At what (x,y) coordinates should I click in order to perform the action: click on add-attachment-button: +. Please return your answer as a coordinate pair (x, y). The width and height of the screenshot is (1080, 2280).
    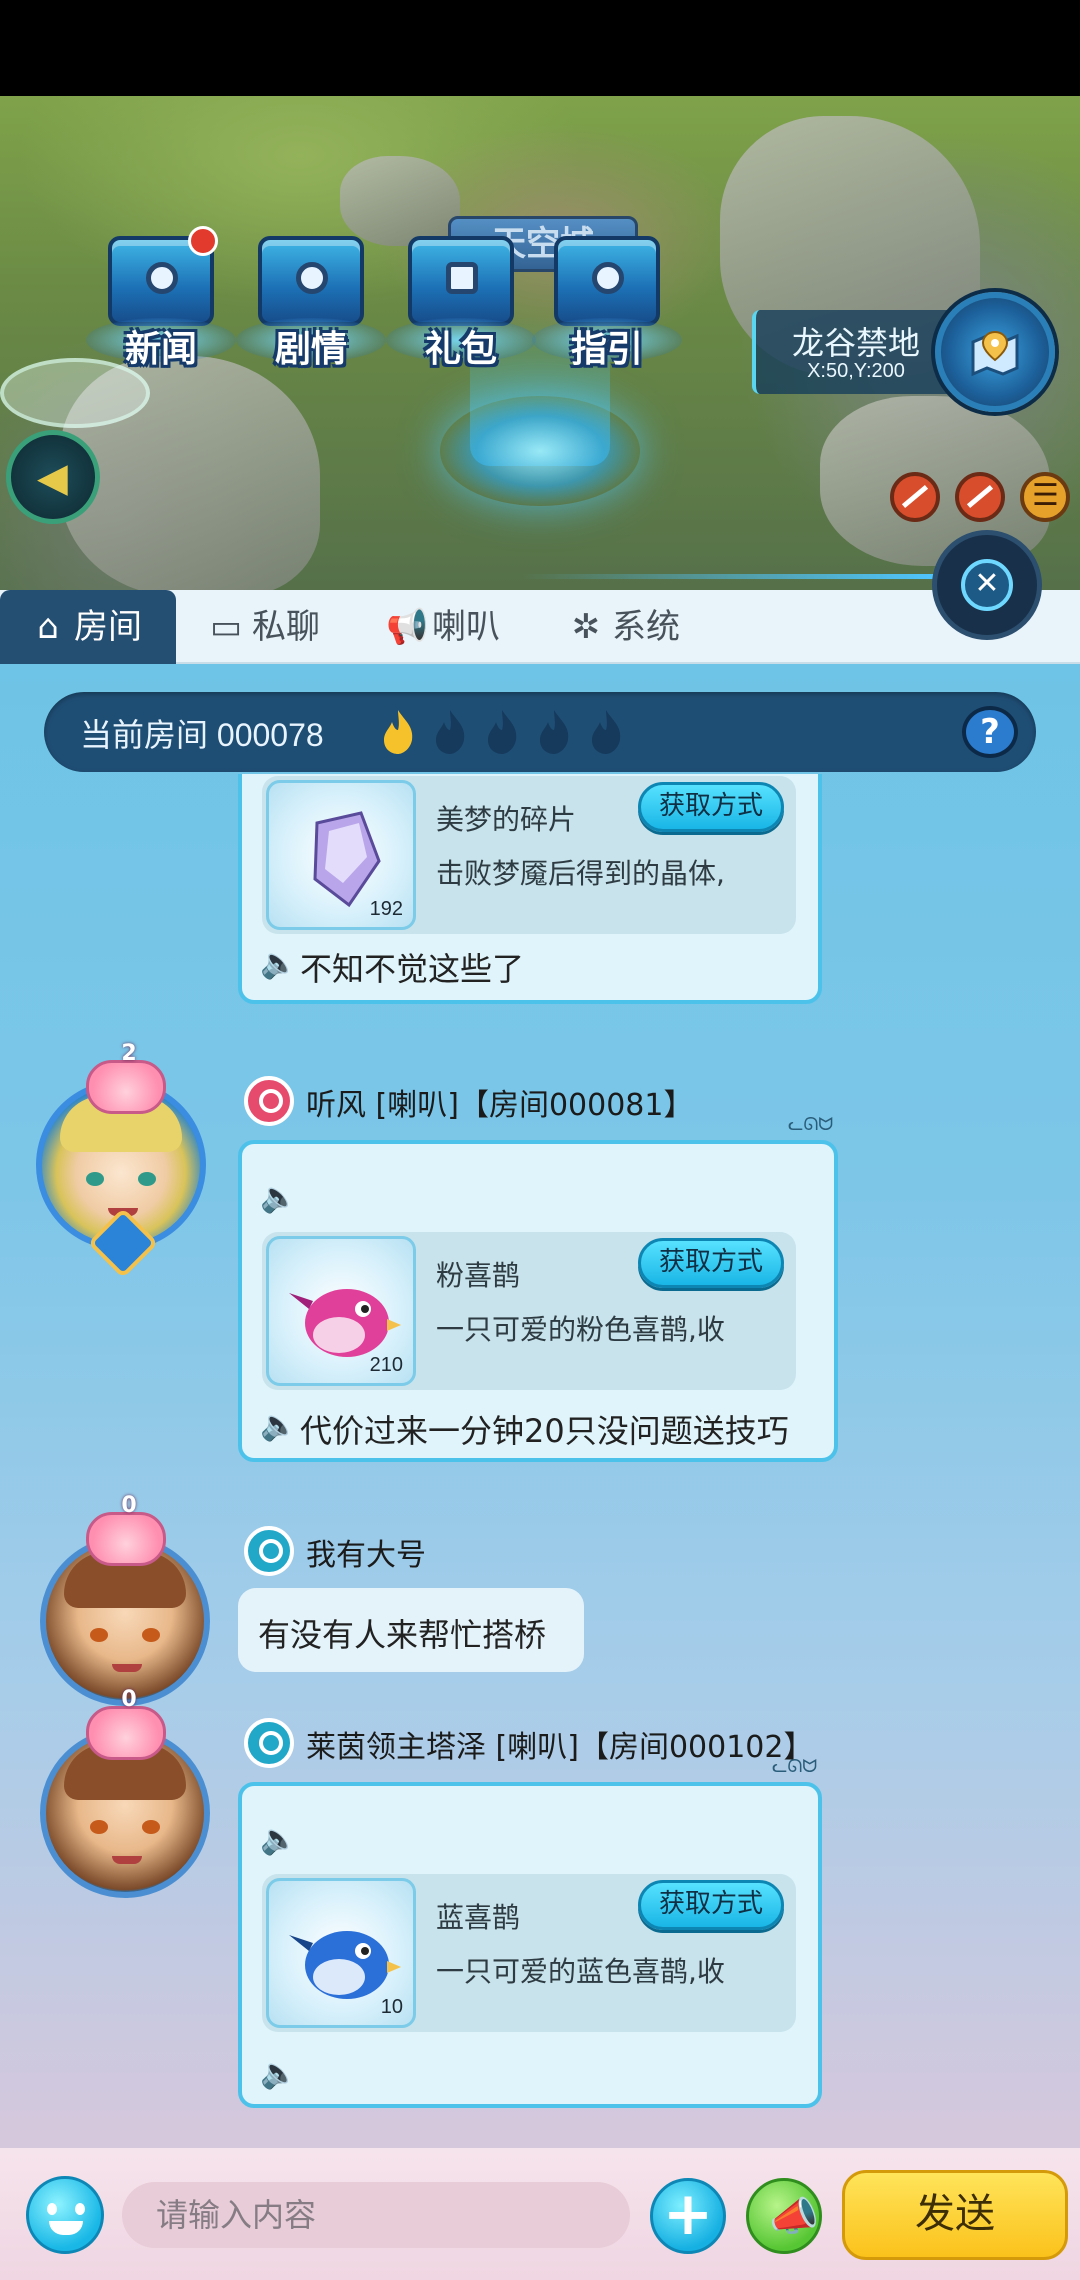
    Looking at the image, I should click on (688, 2216).